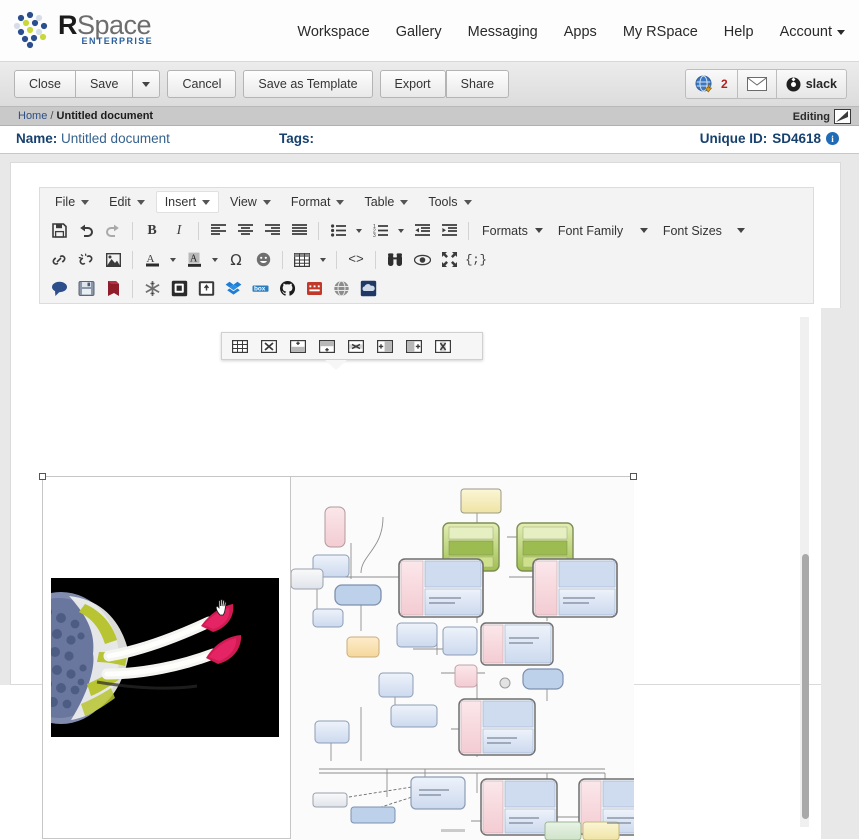 The height and width of the screenshot is (840, 859). Describe the element at coordinates (93, 138) in the screenshot. I see `document-name-field: Name: Untitled document` at that location.